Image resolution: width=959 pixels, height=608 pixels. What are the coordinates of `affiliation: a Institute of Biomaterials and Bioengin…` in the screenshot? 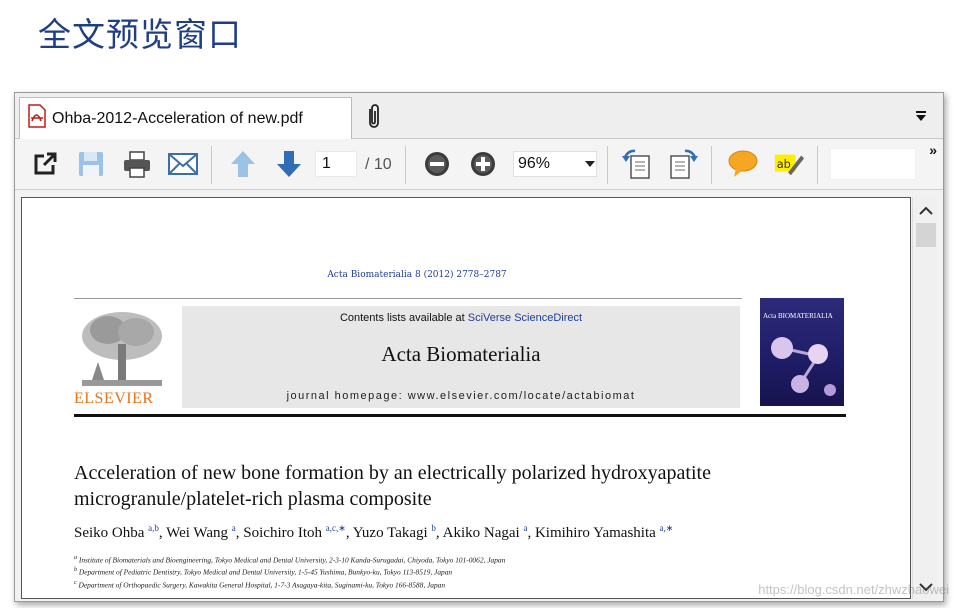 It's located at (290, 560).